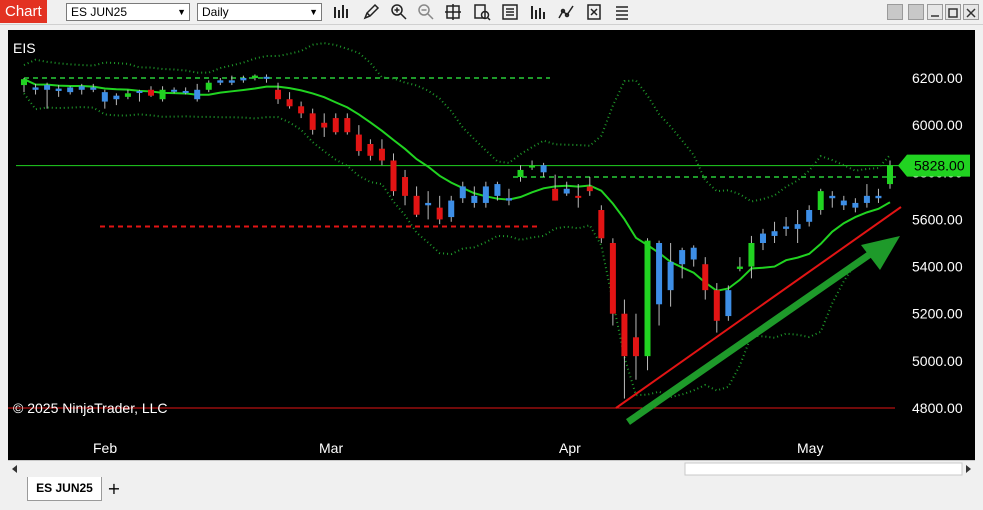 This screenshot has width=983, height=510. Describe the element at coordinates (105, 448) in the screenshot. I see `date-tick-label: Feb` at that location.